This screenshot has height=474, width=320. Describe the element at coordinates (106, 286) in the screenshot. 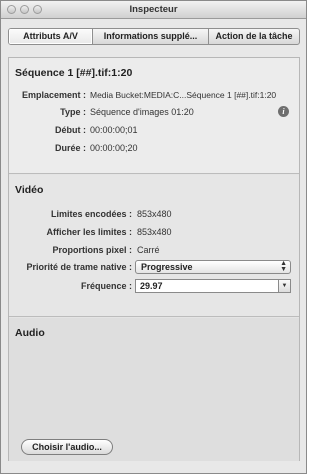

I see `frame-rate-label: Fréquence :` at that location.